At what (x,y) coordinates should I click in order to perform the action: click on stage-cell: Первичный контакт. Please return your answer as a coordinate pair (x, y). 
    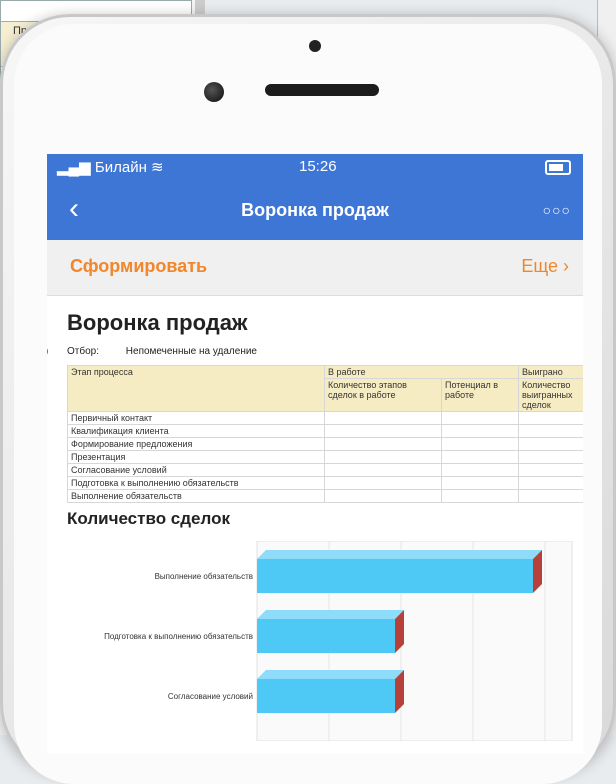
    Looking at the image, I should click on (196, 418).